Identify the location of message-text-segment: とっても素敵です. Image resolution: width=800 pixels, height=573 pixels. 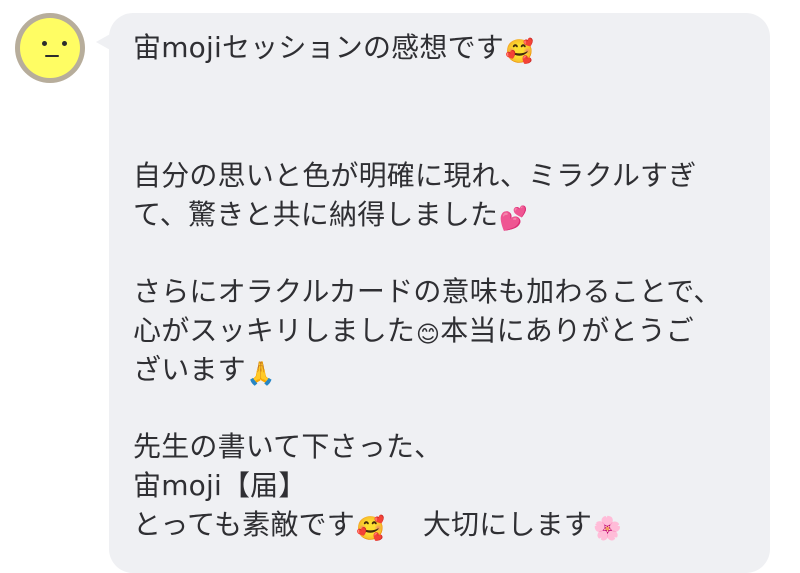
(244, 524).